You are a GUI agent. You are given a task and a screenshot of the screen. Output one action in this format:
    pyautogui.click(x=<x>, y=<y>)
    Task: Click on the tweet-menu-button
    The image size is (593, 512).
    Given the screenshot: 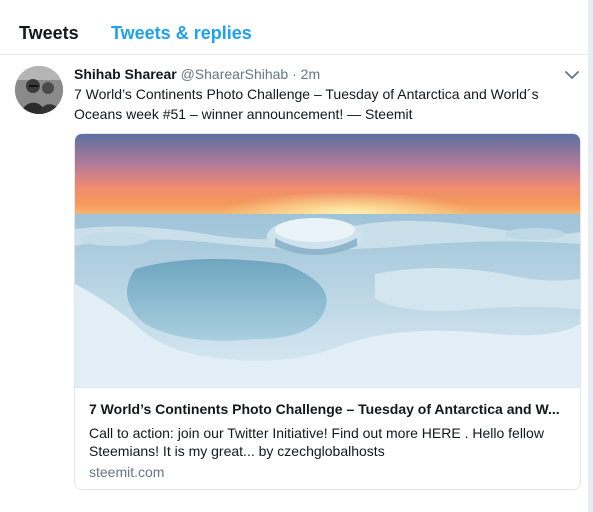 What is the action you would take?
    pyautogui.click(x=572, y=75)
    